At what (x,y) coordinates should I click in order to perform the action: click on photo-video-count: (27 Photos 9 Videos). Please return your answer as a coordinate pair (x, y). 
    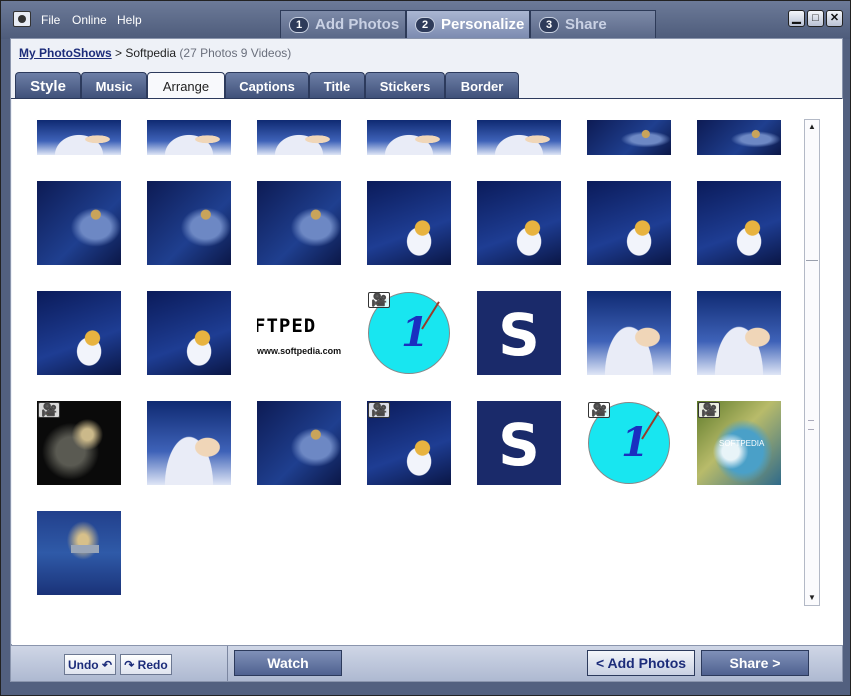
    Looking at the image, I should click on (235, 53).